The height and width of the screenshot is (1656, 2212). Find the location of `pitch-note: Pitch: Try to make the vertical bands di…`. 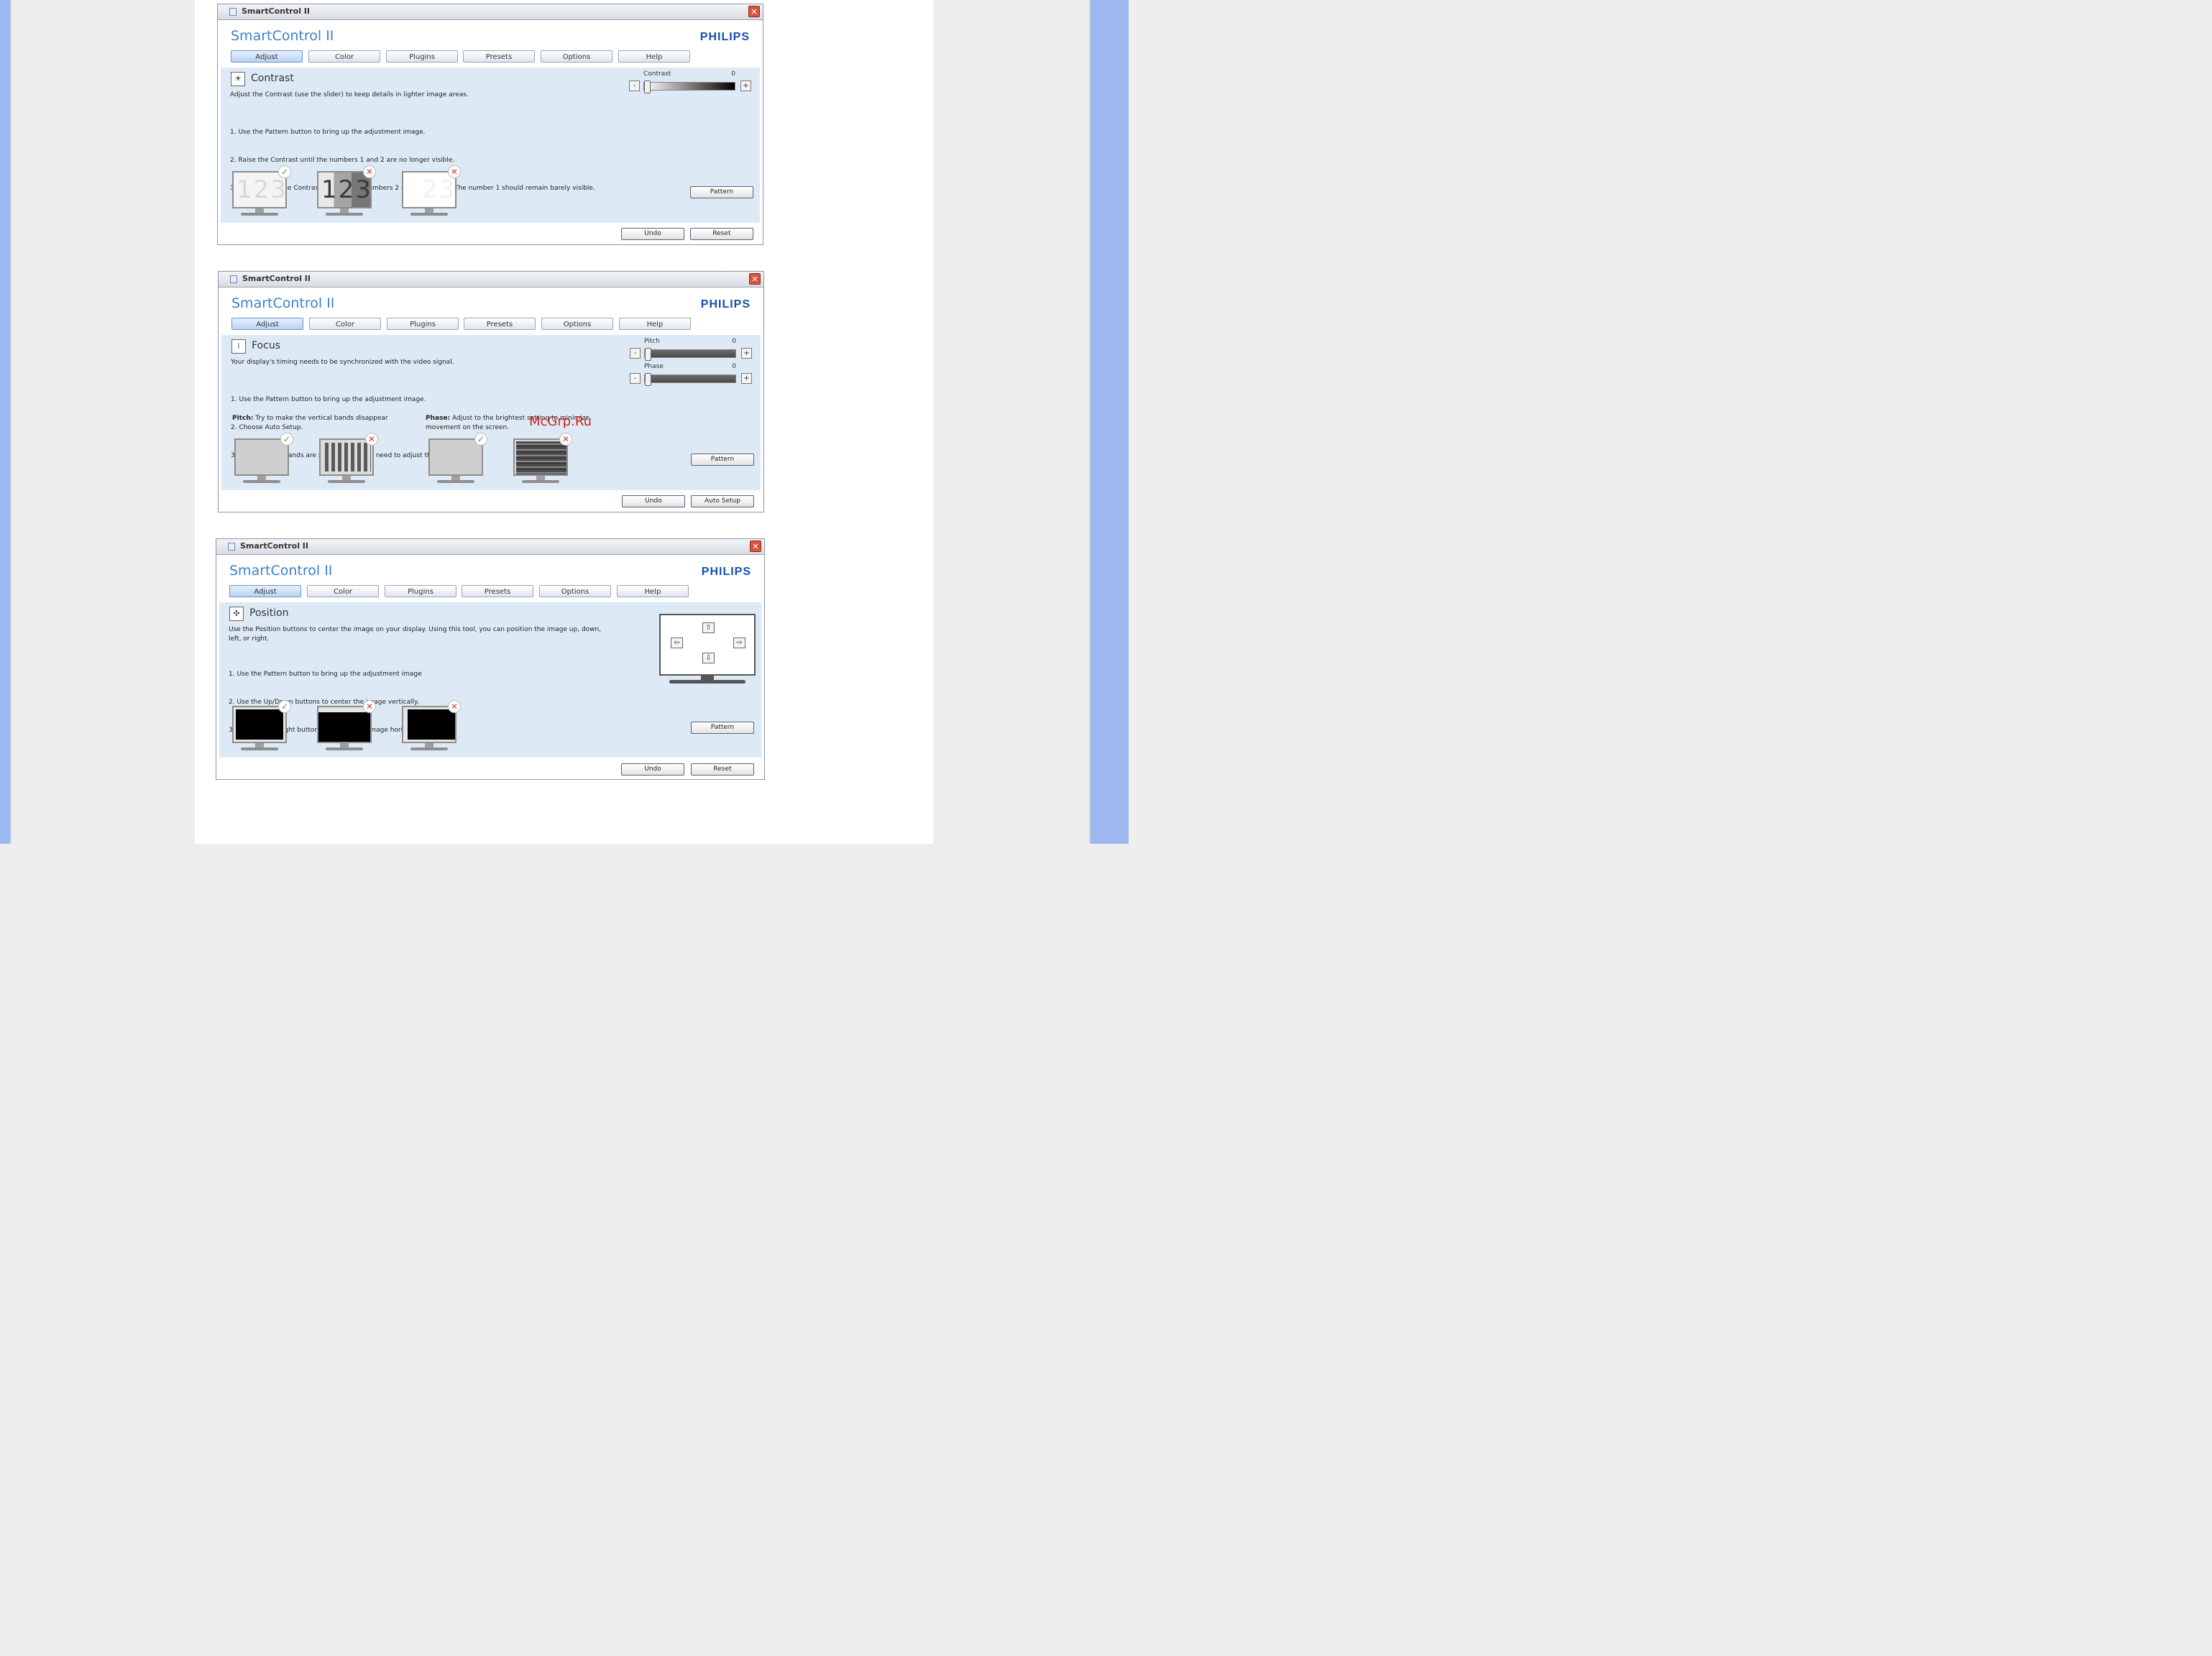

pitch-note: Pitch: Try to make the vertical bands di… is located at coordinates (310, 418).